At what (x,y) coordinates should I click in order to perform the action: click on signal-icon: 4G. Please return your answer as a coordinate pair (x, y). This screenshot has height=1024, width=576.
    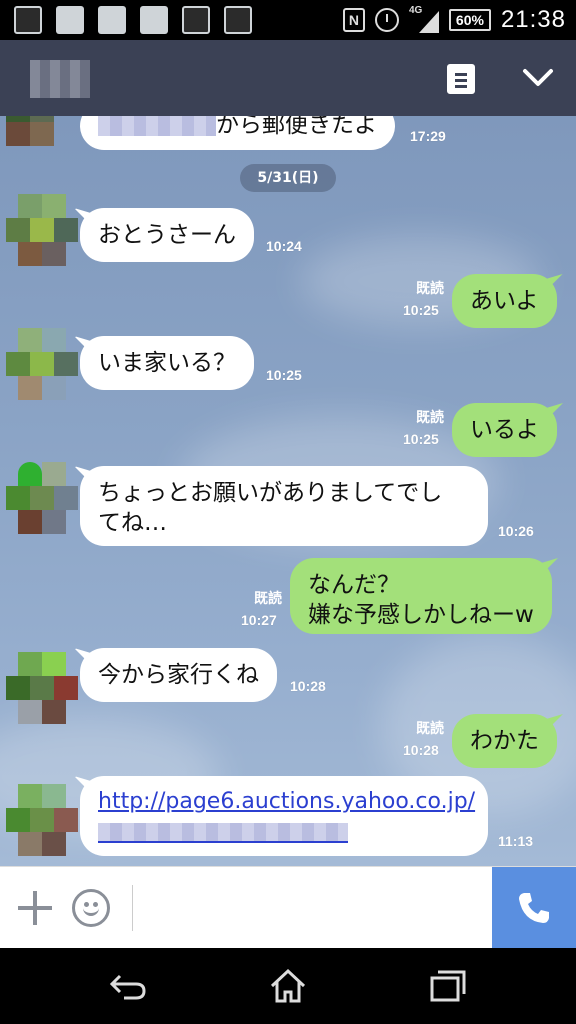
    Looking at the image, I should click on (424, 19).